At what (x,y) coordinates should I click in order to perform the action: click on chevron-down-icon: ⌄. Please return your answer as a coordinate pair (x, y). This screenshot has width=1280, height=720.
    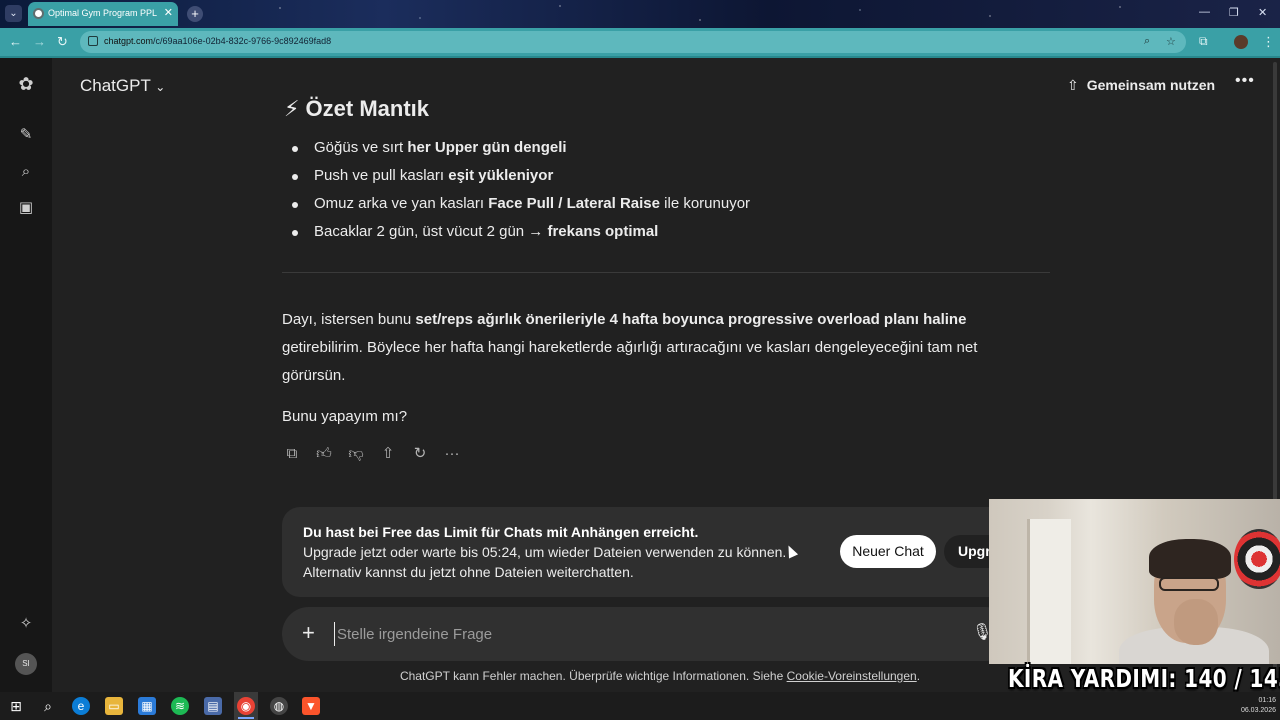
    Looking at the image, I should click on (160, 87).